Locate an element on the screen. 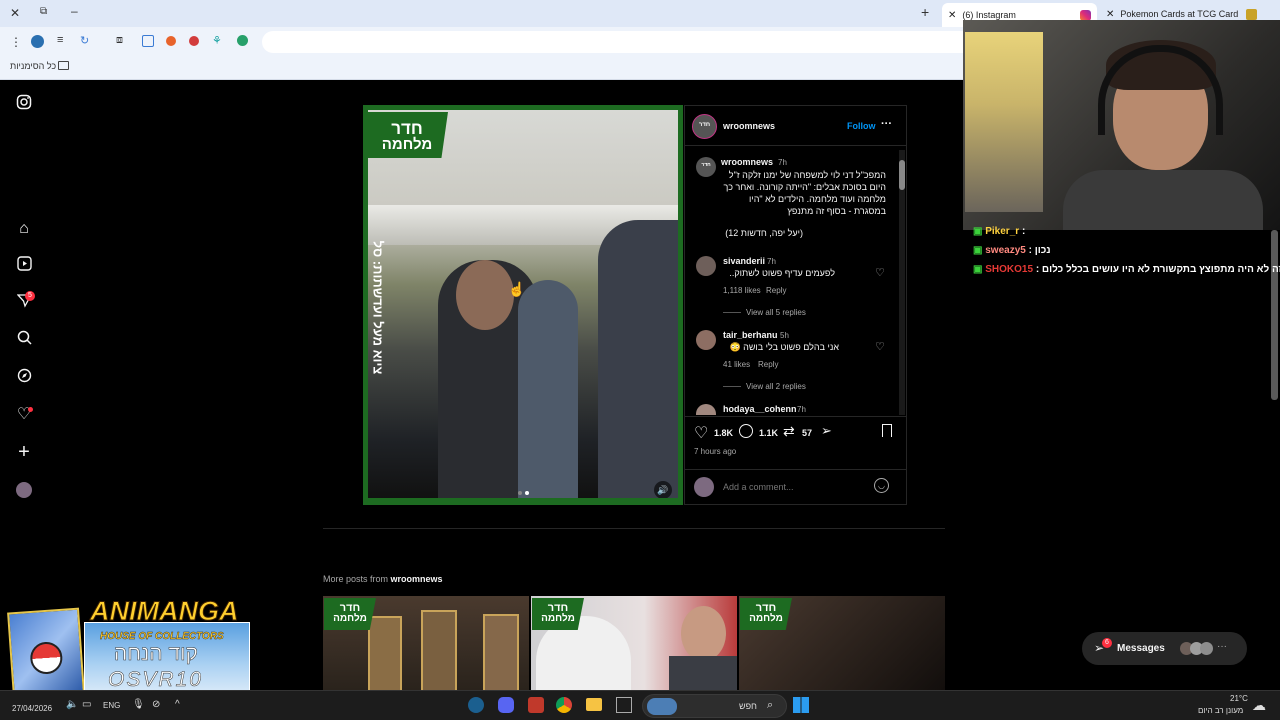  tray-expand-icon: ^ is located at coordinates (177, 704).